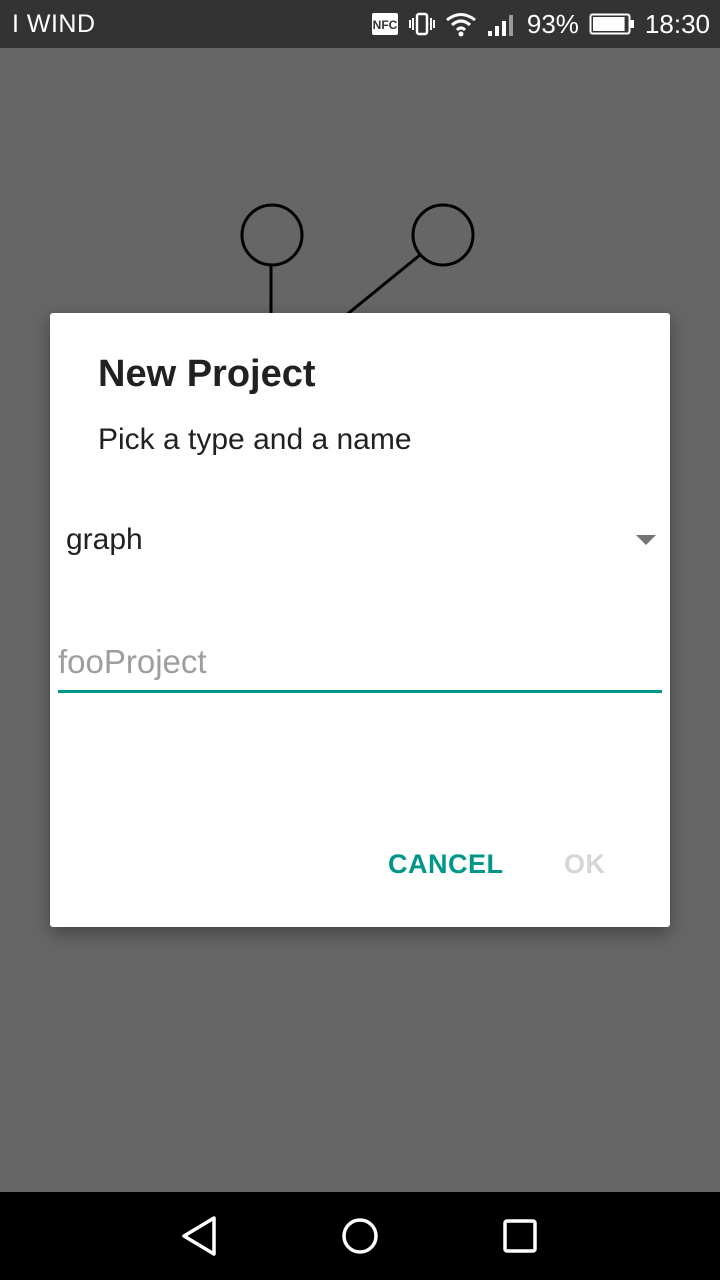  I want to click on recents-button, so click(520, 1238).